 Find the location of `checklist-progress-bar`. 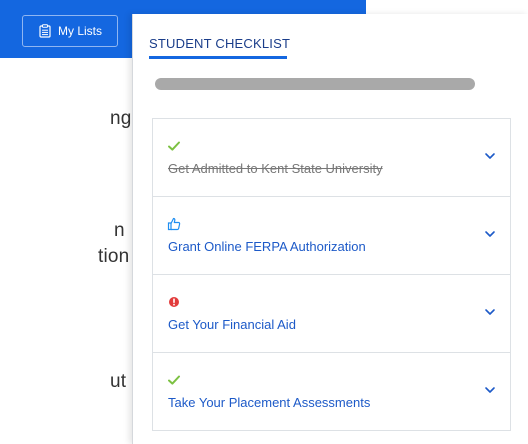

checklist-progress-bar is located at coordinates (315, 84).